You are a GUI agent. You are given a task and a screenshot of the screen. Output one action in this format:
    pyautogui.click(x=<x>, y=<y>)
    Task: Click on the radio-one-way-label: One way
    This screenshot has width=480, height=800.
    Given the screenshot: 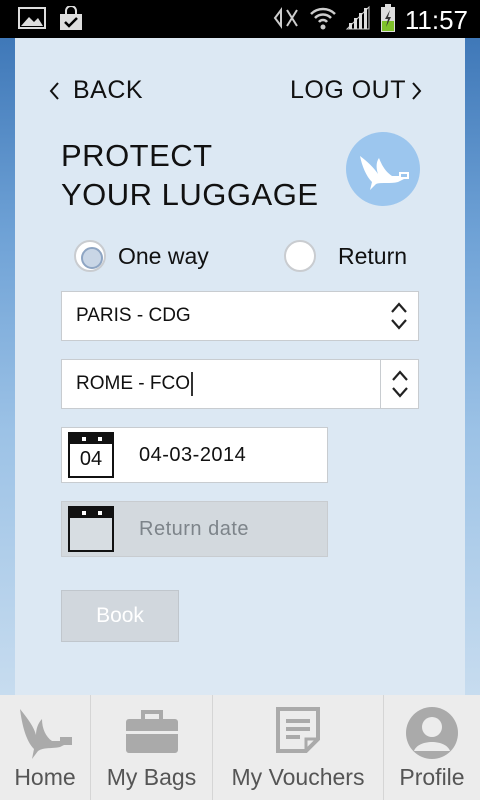 What is the action you would take?
    pyautogui.click(x=163, y=255)
    